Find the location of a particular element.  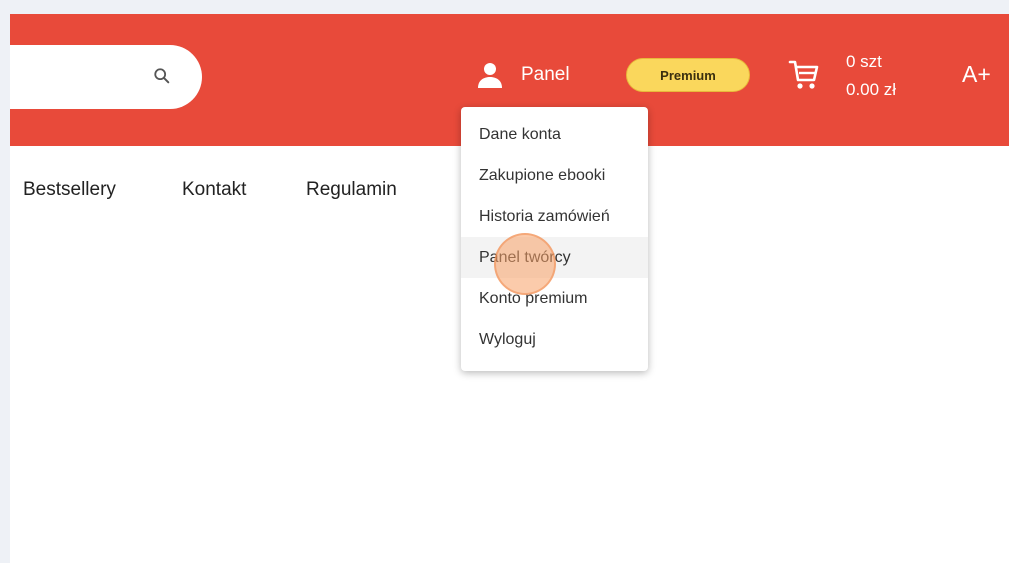

font-size-button: A+ is located at coordinates (976, 74).